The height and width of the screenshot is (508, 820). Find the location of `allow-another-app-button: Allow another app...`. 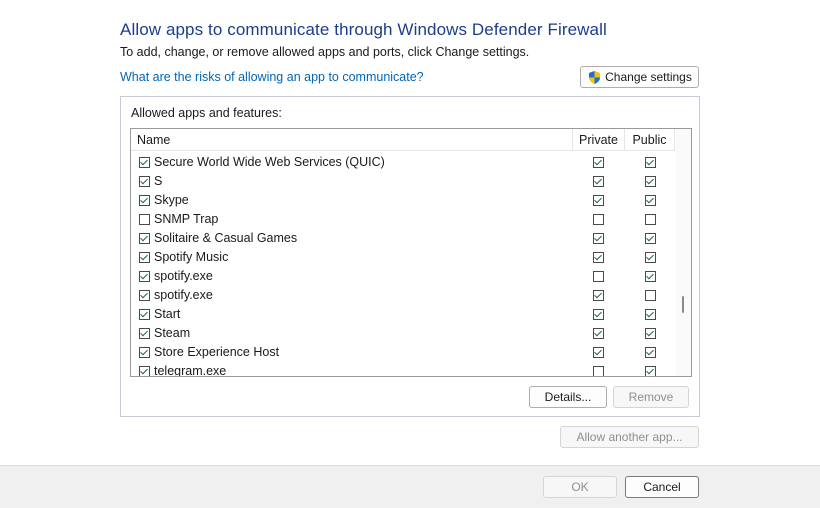

allow-another-app-button: Allow another app... is located at coordinates (629, 437).